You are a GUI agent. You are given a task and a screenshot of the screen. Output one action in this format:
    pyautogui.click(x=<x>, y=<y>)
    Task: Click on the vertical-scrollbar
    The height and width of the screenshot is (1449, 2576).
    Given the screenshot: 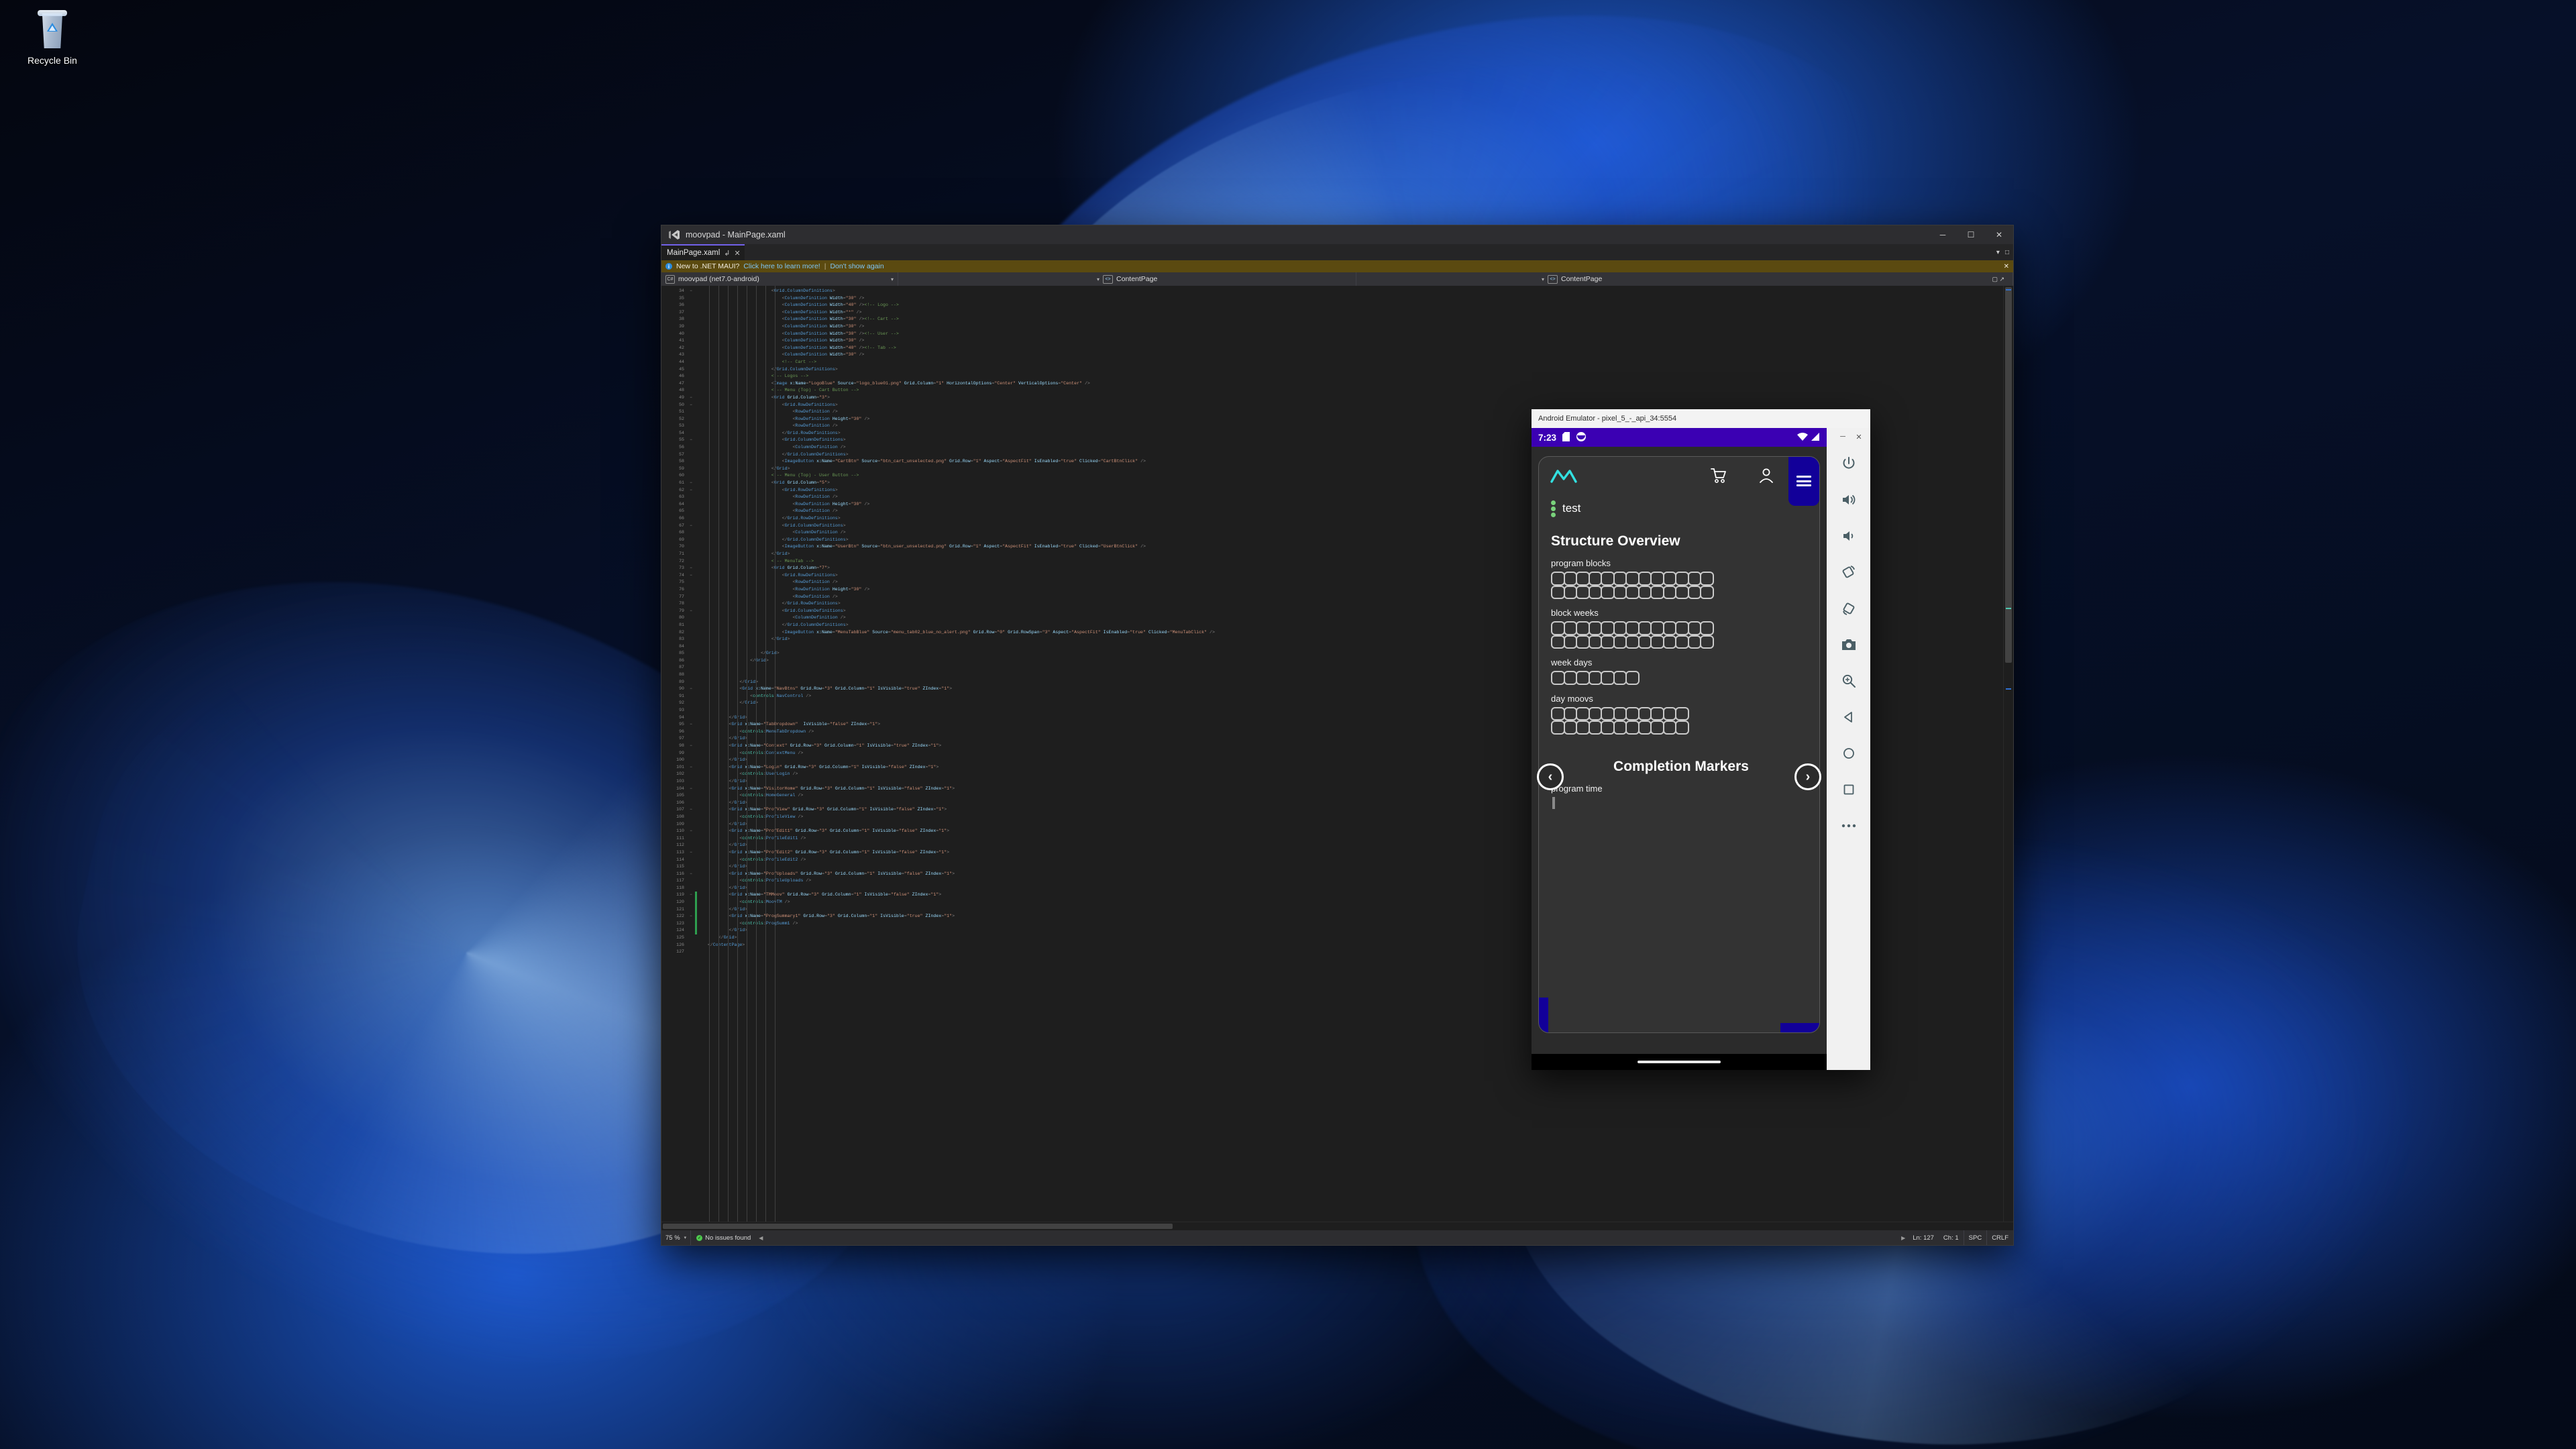 What is the action you would take?
    pyautogui.click(x=2008, y=754)
    